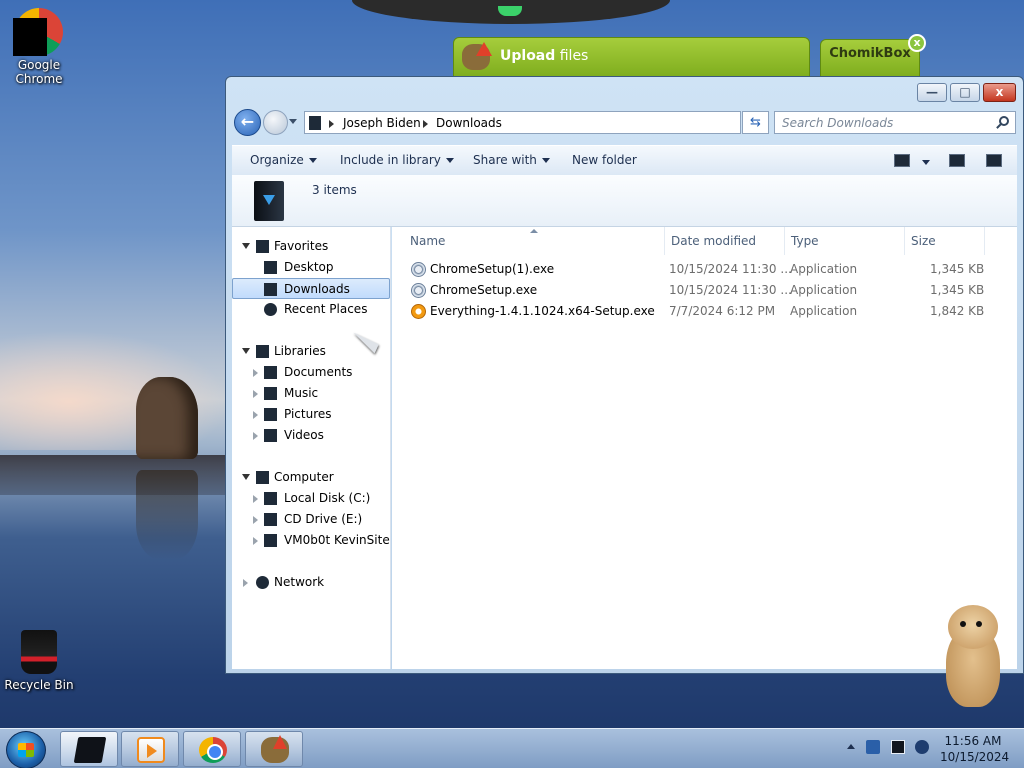  Describe the element at coordinates (270, 435) in the screenshot. I see `videos-icon` at that location.